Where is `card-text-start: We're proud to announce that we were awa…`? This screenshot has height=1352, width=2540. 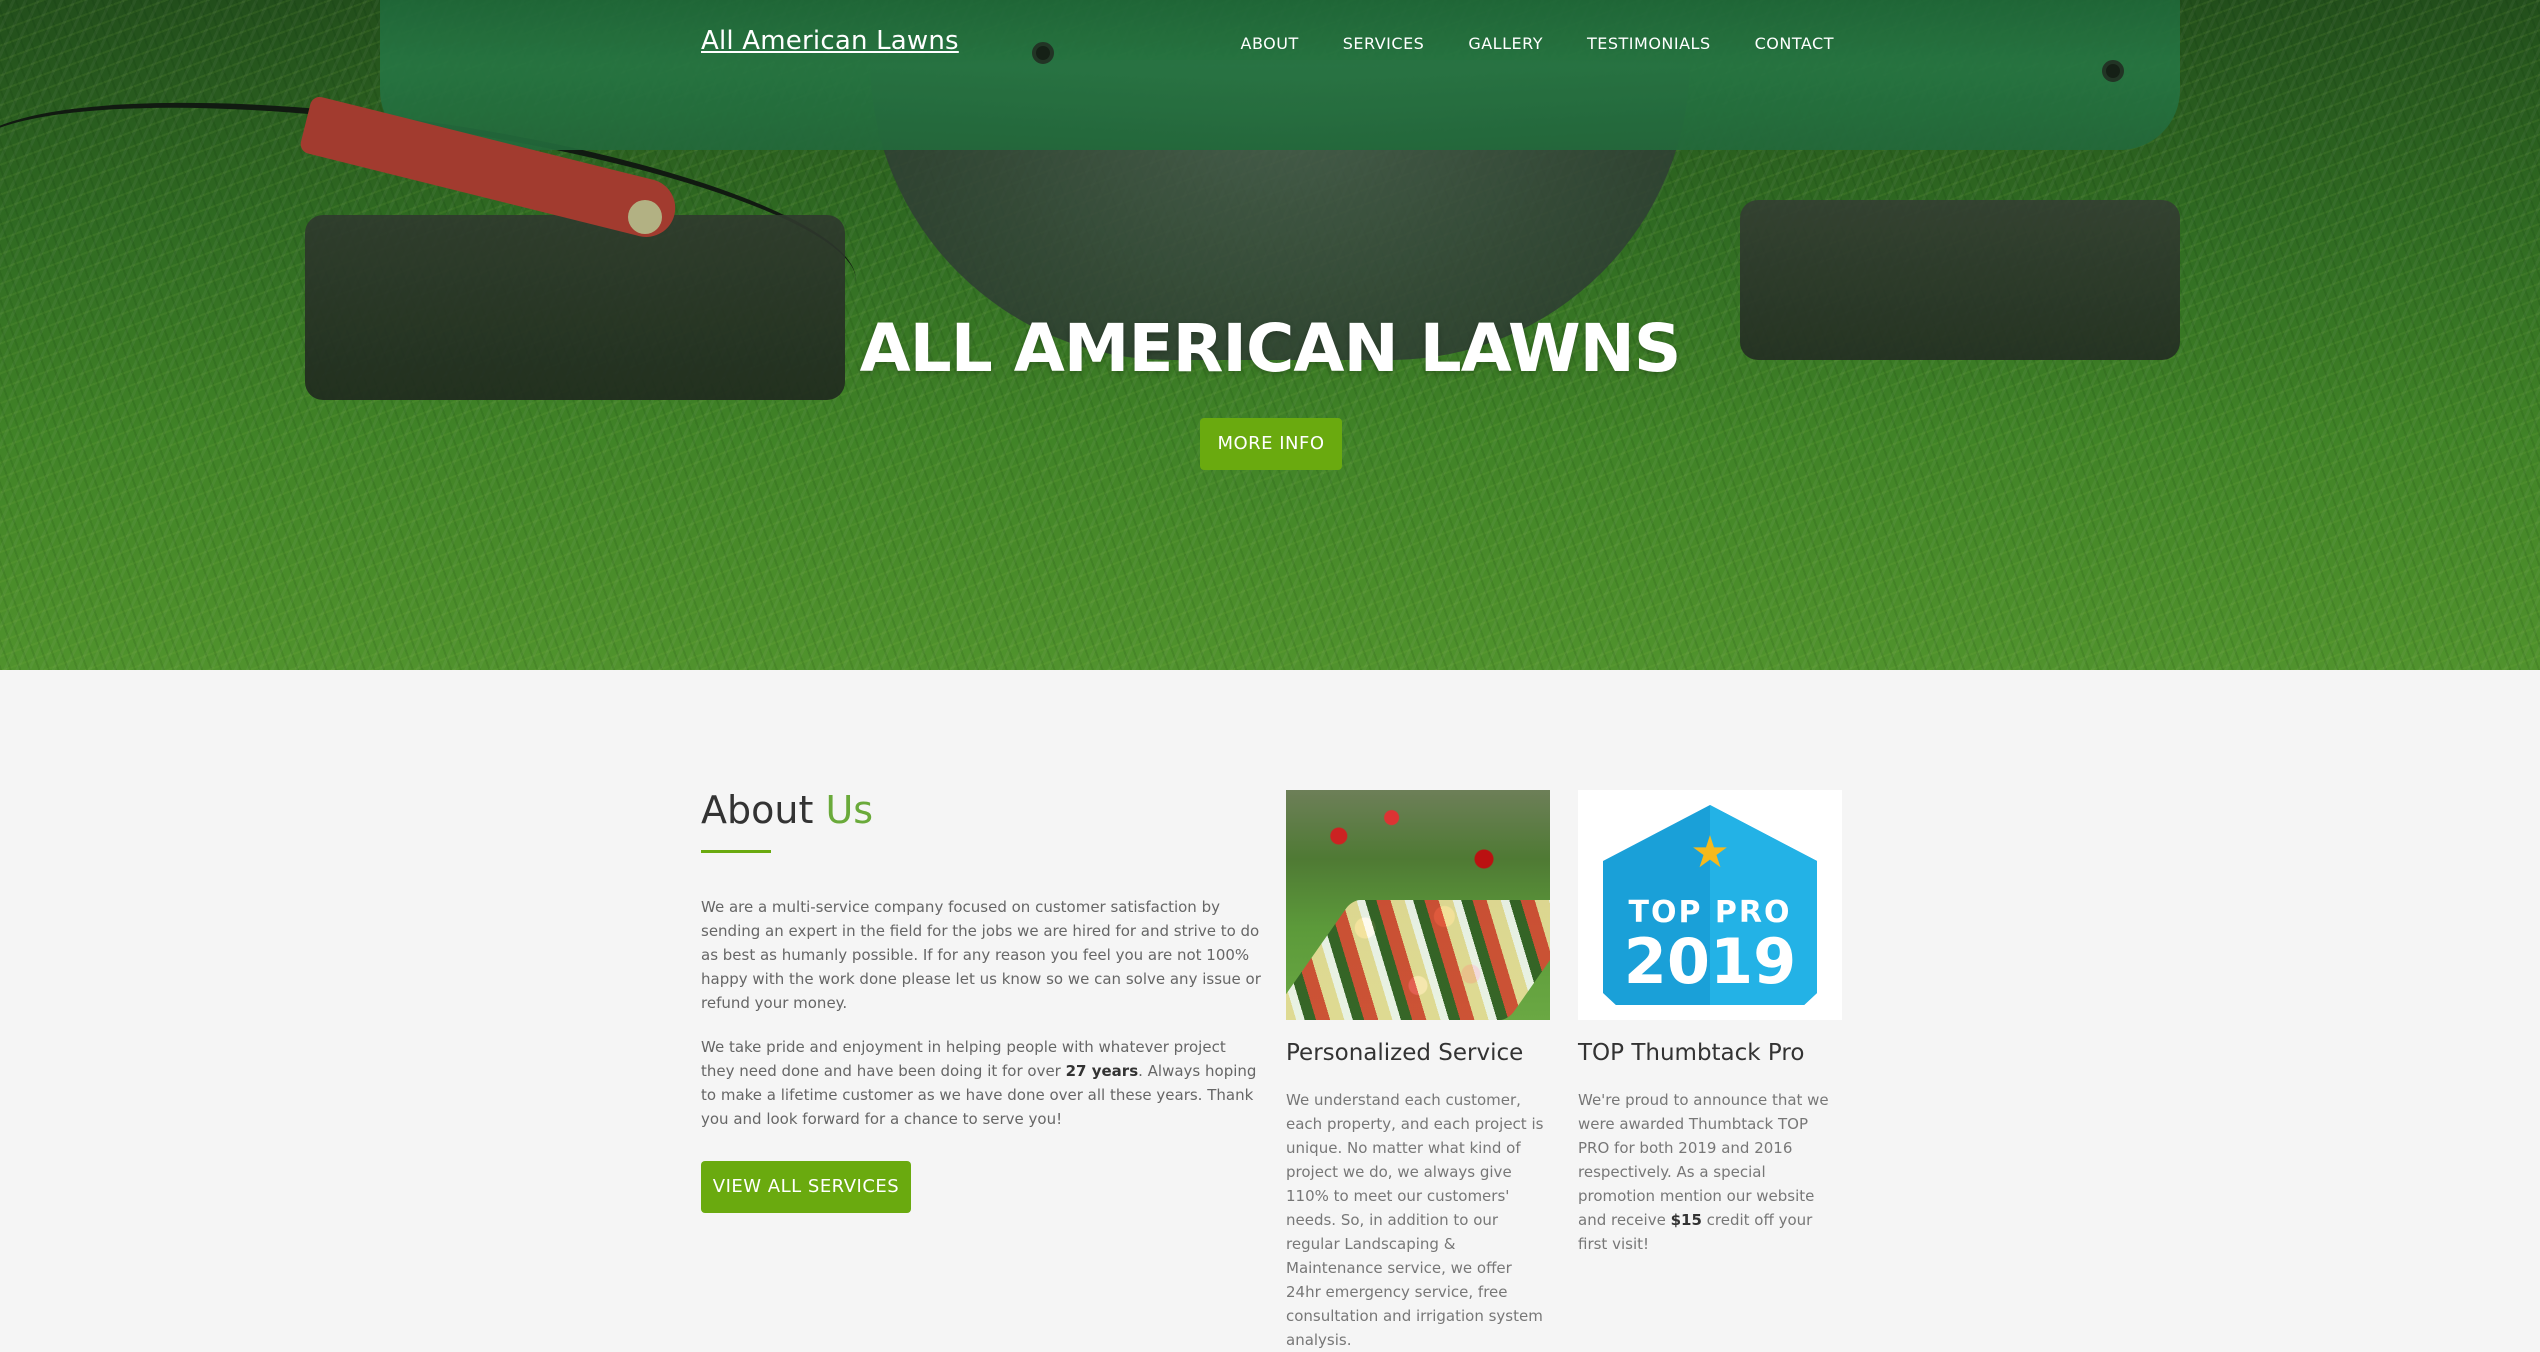 card-text-start: We're proud to announce that we were awa… is located at coordinates (1703, 1160).